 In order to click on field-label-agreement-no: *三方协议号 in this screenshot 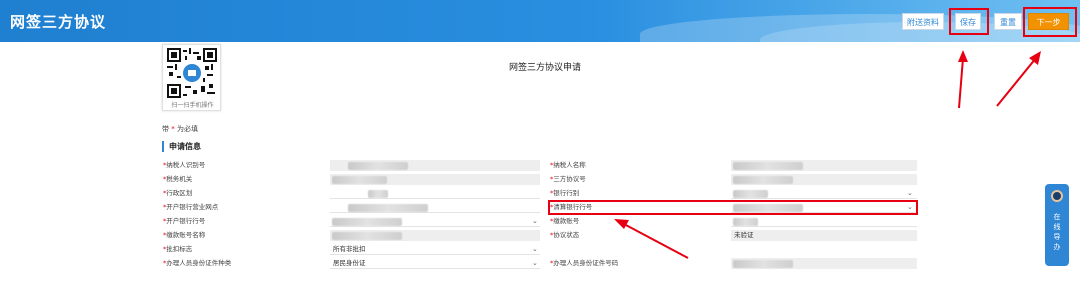, I will do `click(568, 179)`.